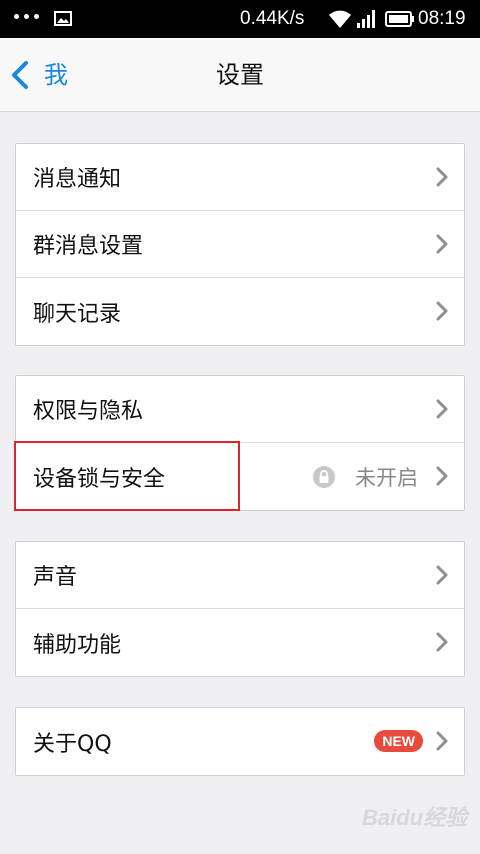 Image resolution: width=480 pixels, height=854 pixels. What do you see at coordinates (240, 409) in the screenshot?
I see `settings-item-privacy: 权限与隐私` at bounding box center [240, 409].